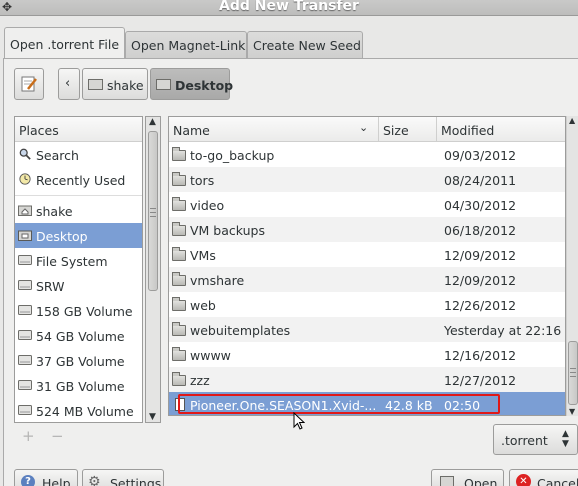 The height and width of the screenshot is (486, 578). Describe the element at coordinates (78, 260) in the screenshot. I see `place-file-system: File System` at that location.